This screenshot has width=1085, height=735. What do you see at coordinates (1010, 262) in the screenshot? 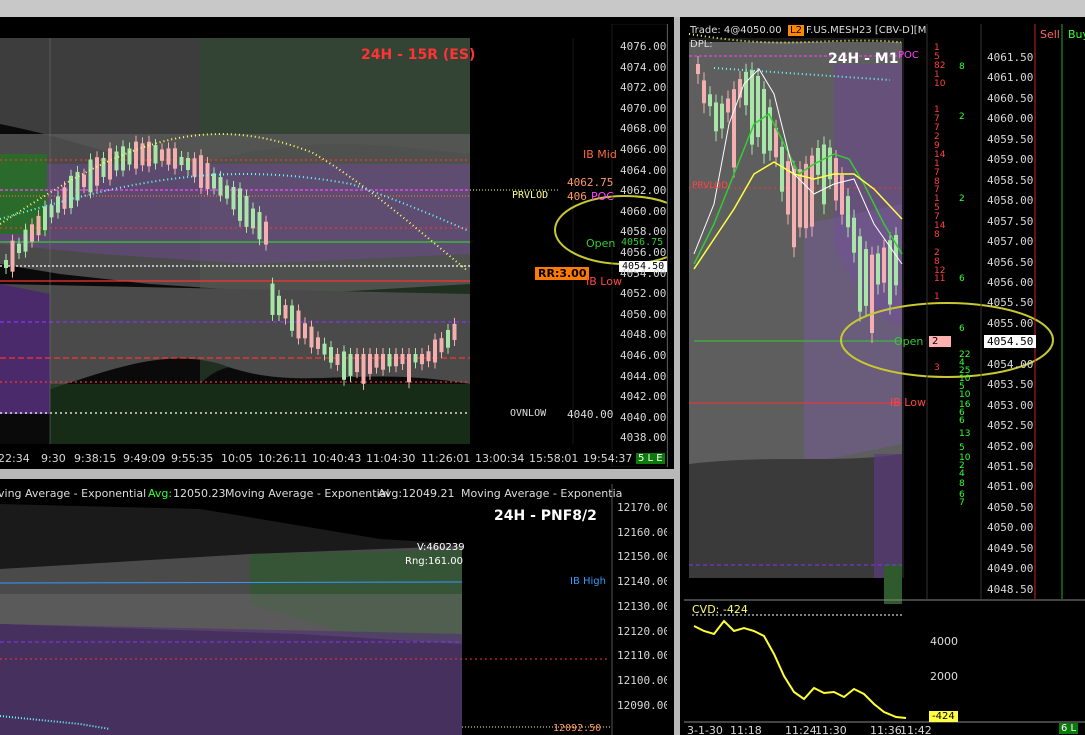
I see `price-tick: 4056.50` at bounding box center [1010, 262].